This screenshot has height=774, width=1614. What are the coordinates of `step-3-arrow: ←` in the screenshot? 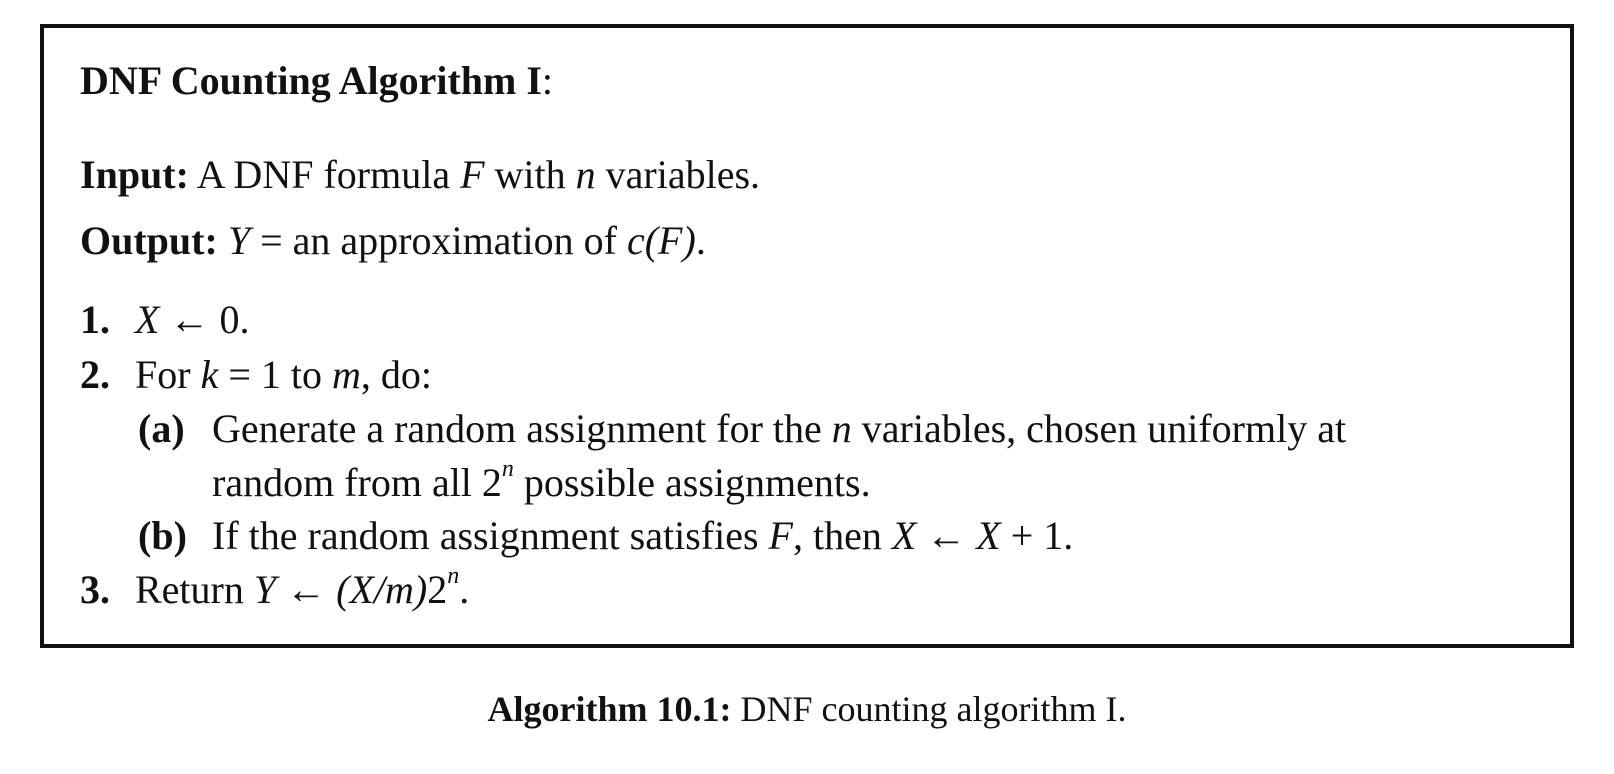 It's located at (306, 589).